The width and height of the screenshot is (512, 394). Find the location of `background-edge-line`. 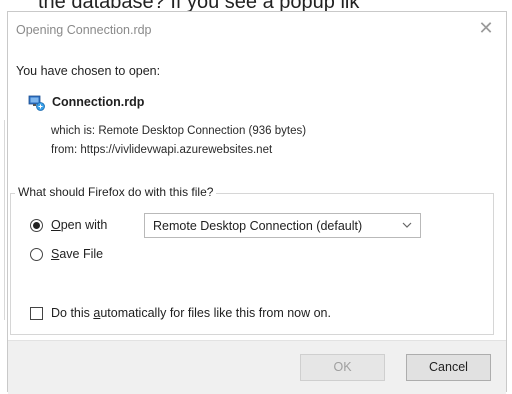

background-edge-line is located at coordinates (4, 220).